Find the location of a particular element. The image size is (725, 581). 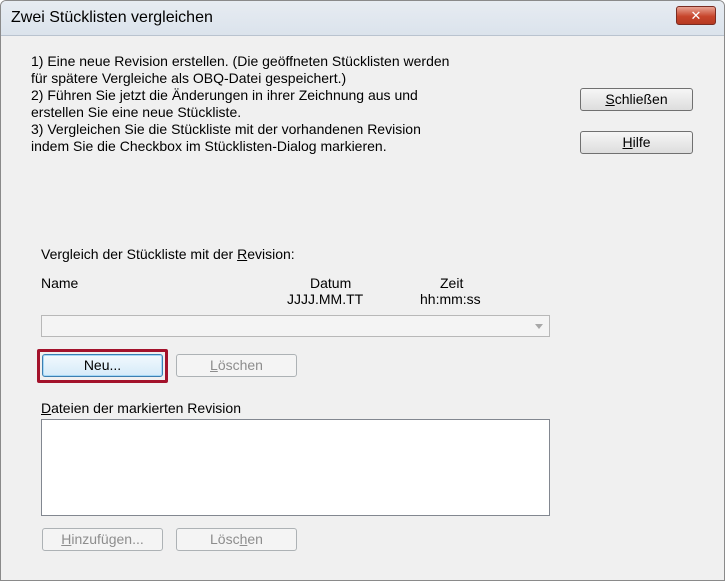

delete-revision-button: Löschen is located at coordinates (236, 365).